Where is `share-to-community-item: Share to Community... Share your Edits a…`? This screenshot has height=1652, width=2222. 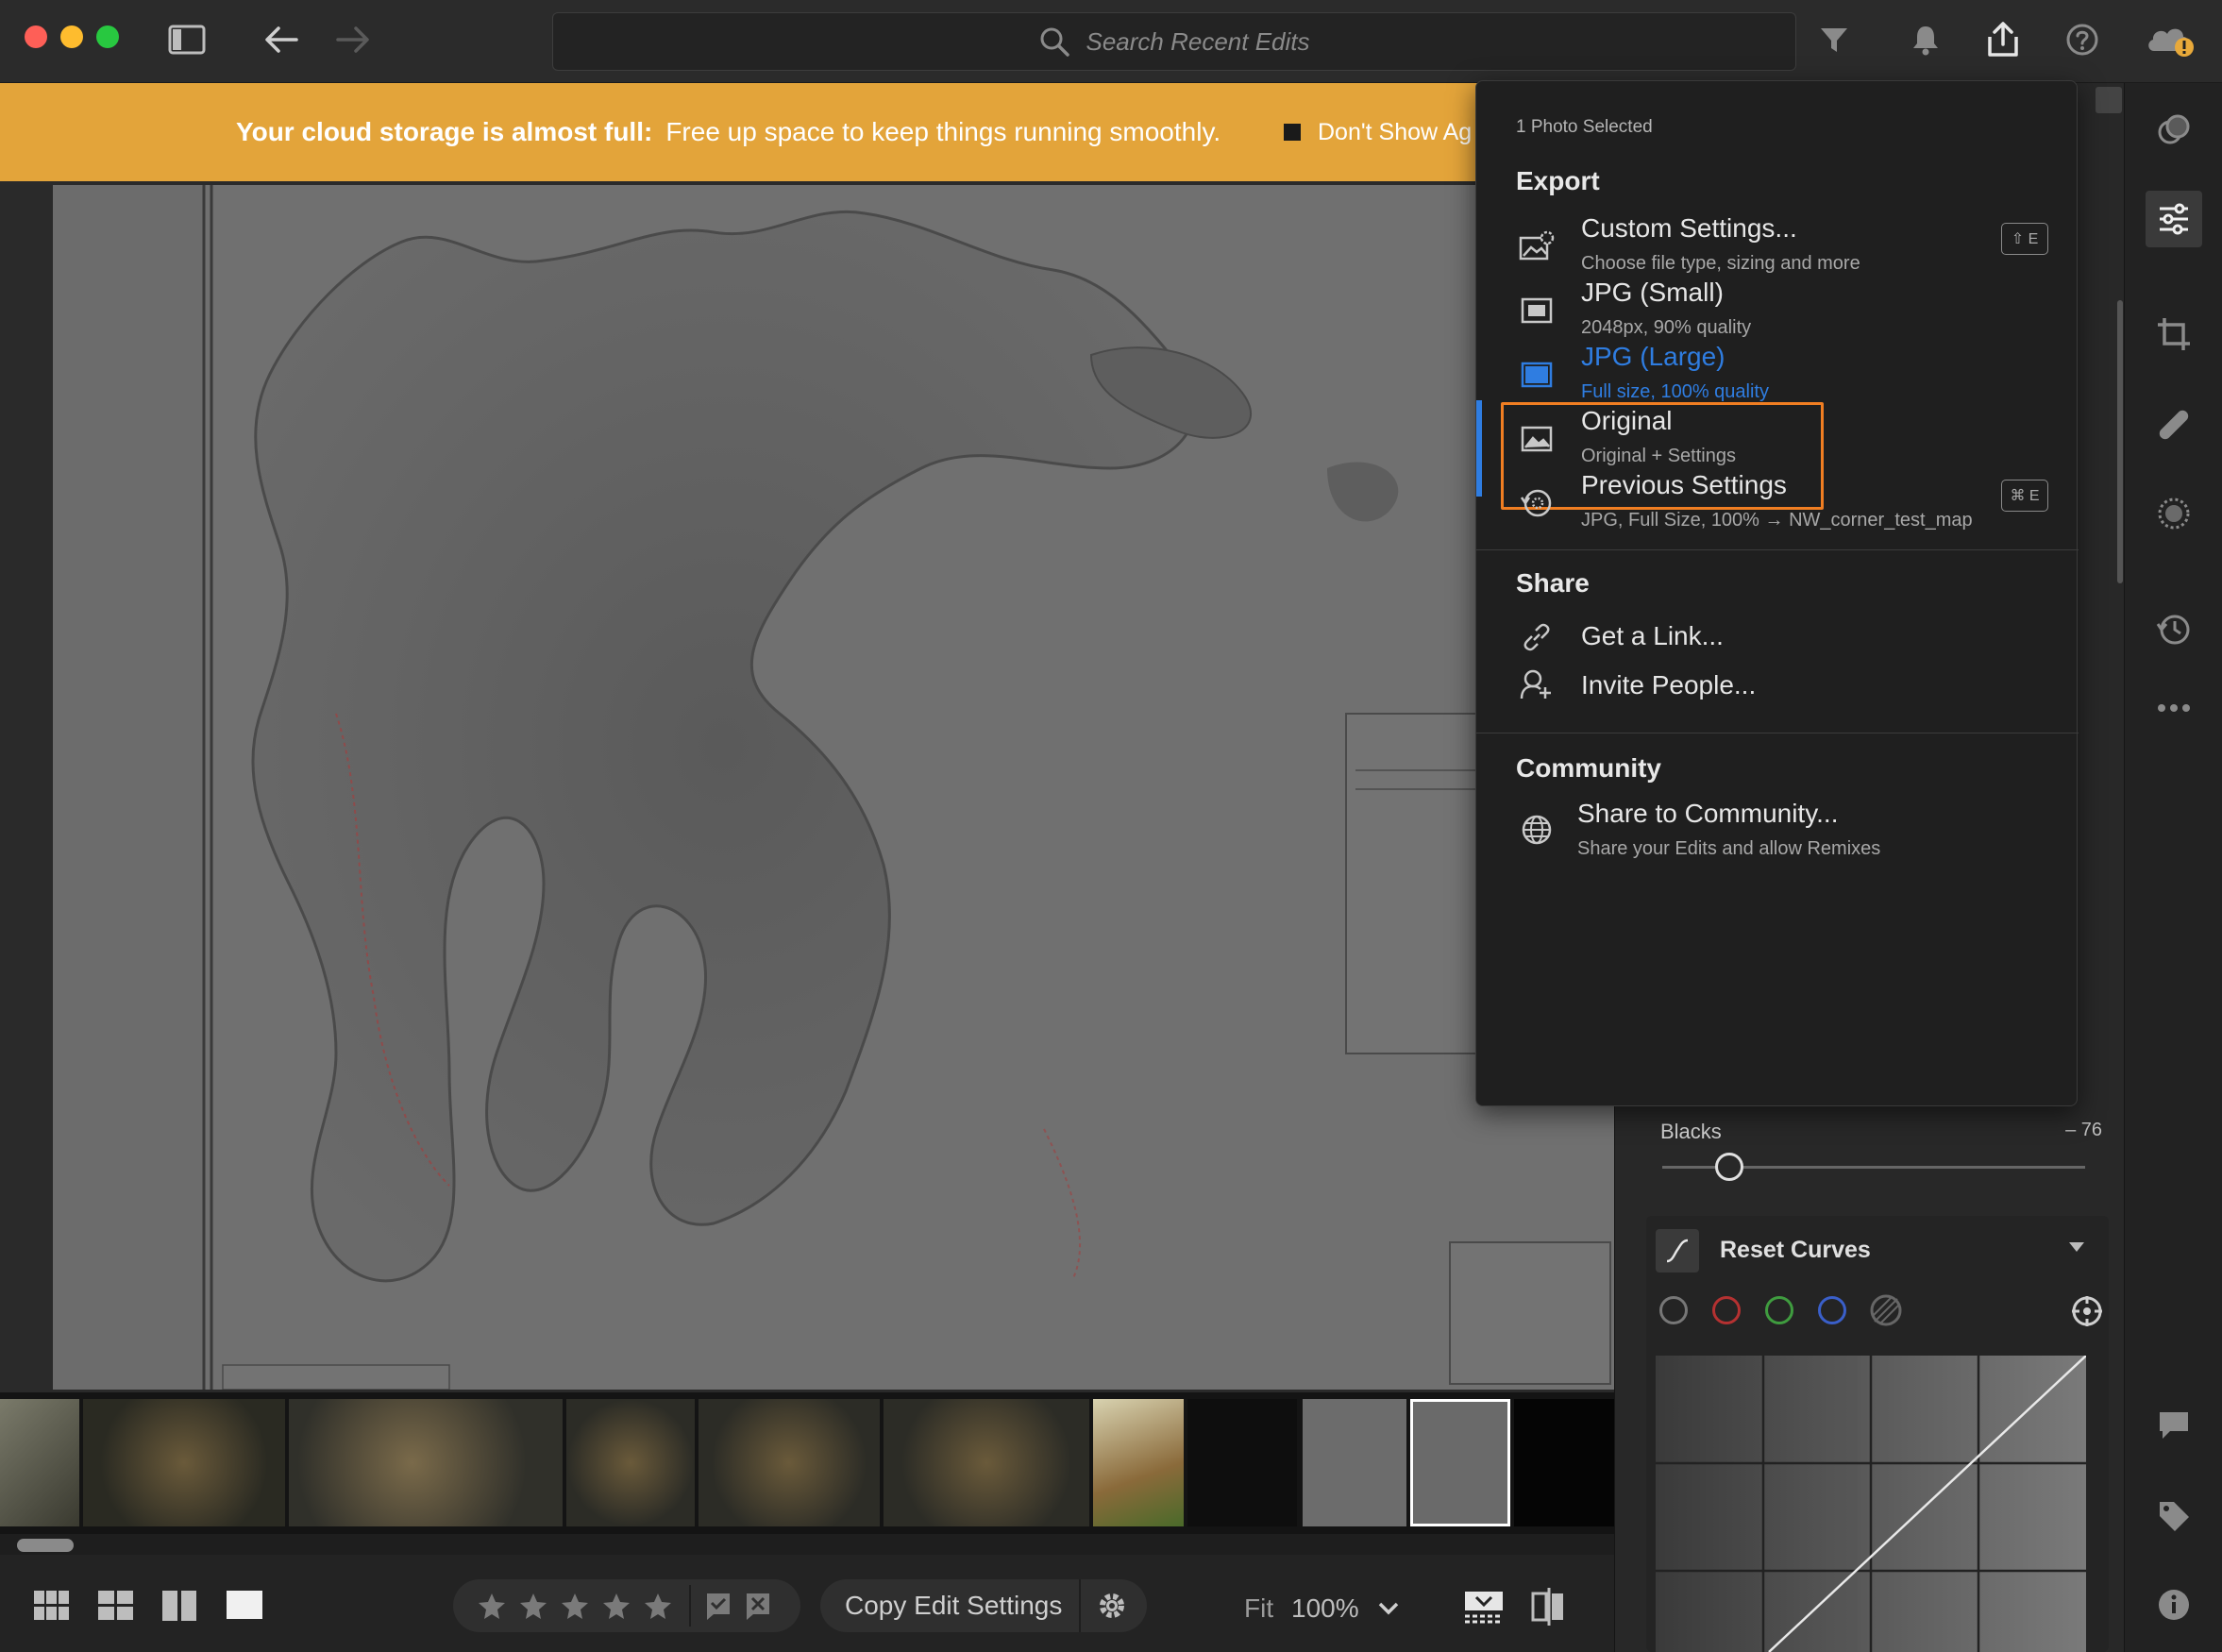 share-to-community-item: Share to Community... Share your Edits a… is located at coordinates (1777, 831).